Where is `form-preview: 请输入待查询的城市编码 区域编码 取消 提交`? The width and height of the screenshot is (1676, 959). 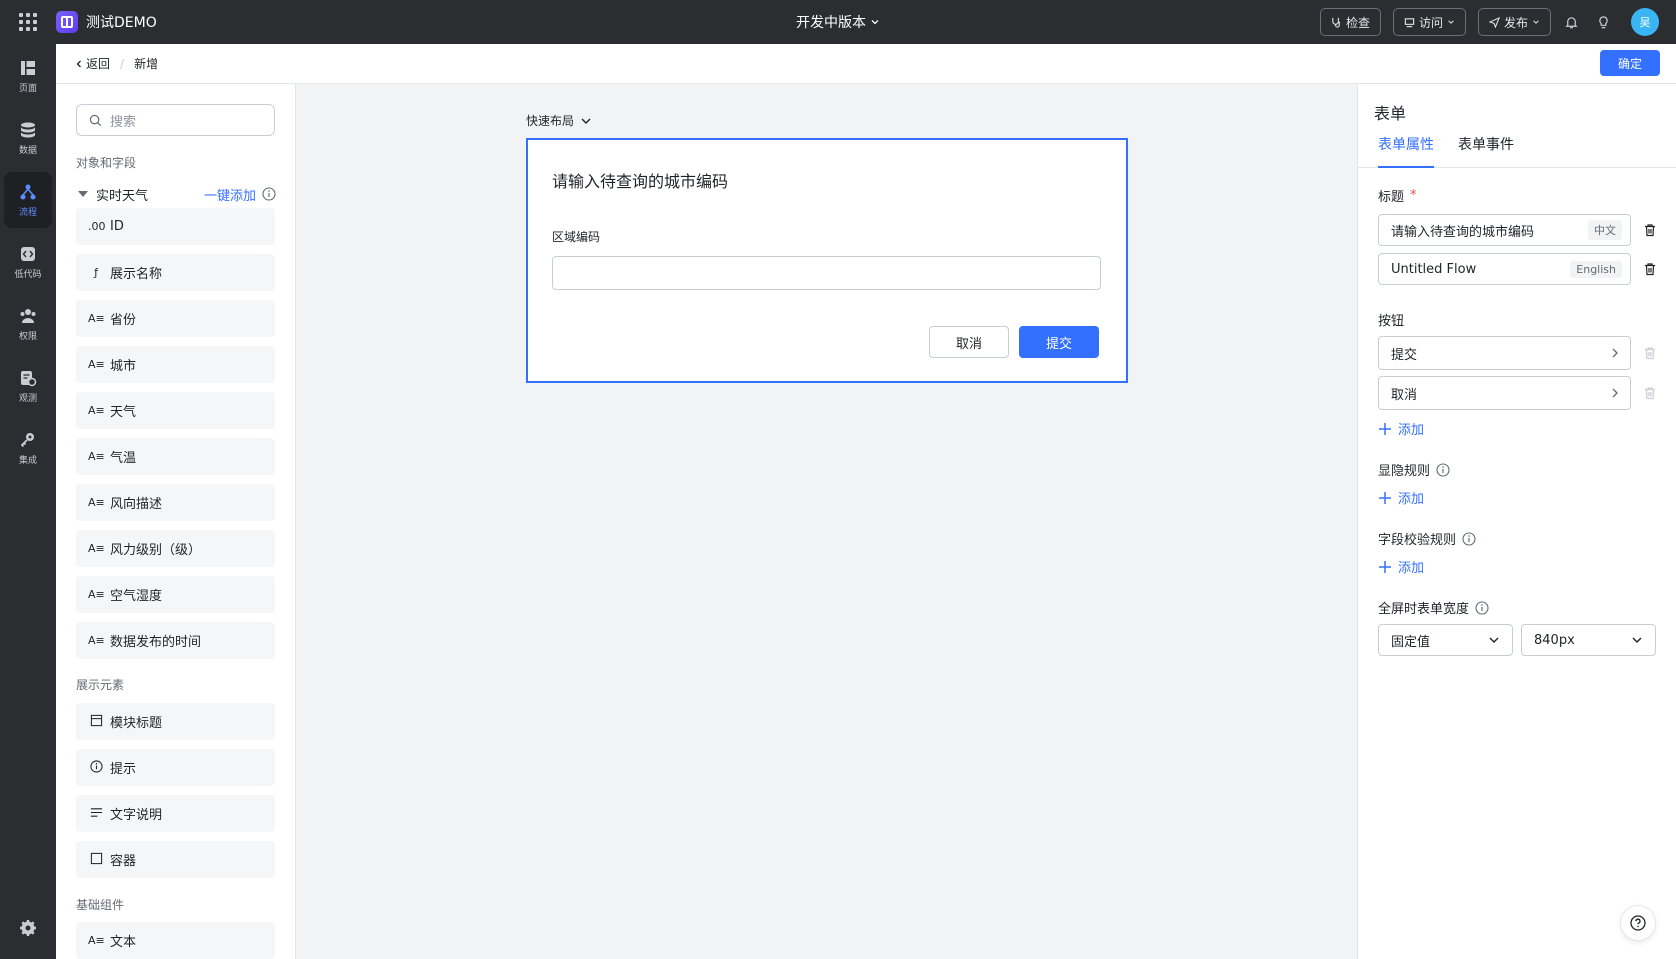
form-preview: 请输入待查询的城市编码 区域编码 取消 提交 is located at coordinates (827, 260).